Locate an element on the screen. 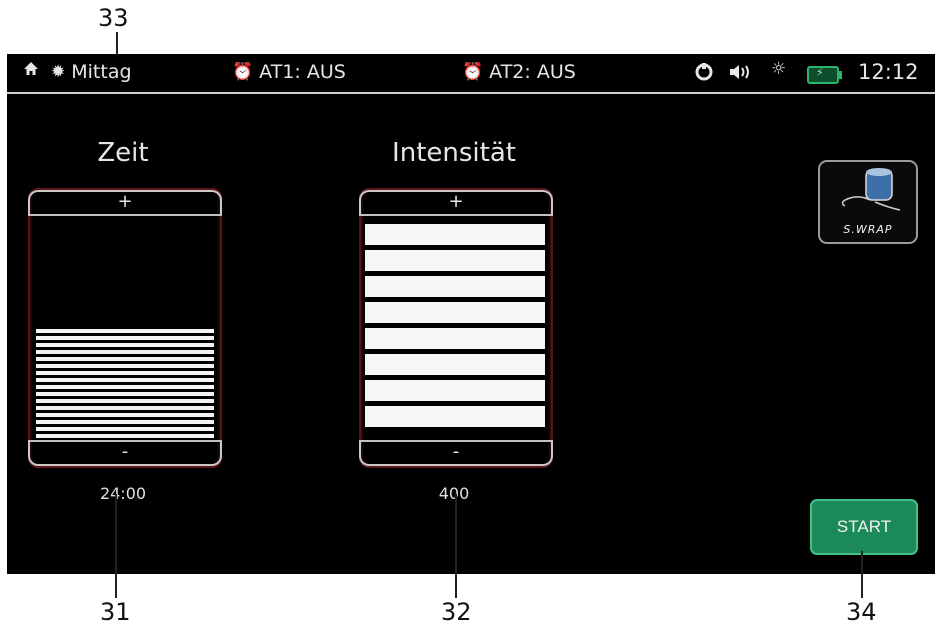 Image resolution: width=935 pixels, height=630 pixels. clock-time: 12:12 is located at coordinates (888, 72).